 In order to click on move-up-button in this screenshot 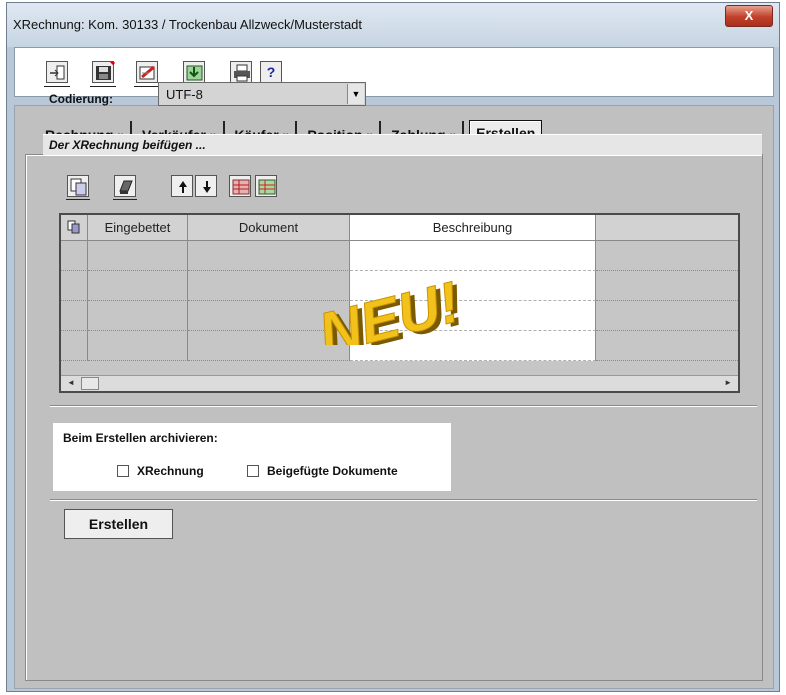, I will do `click(182, 186)`.